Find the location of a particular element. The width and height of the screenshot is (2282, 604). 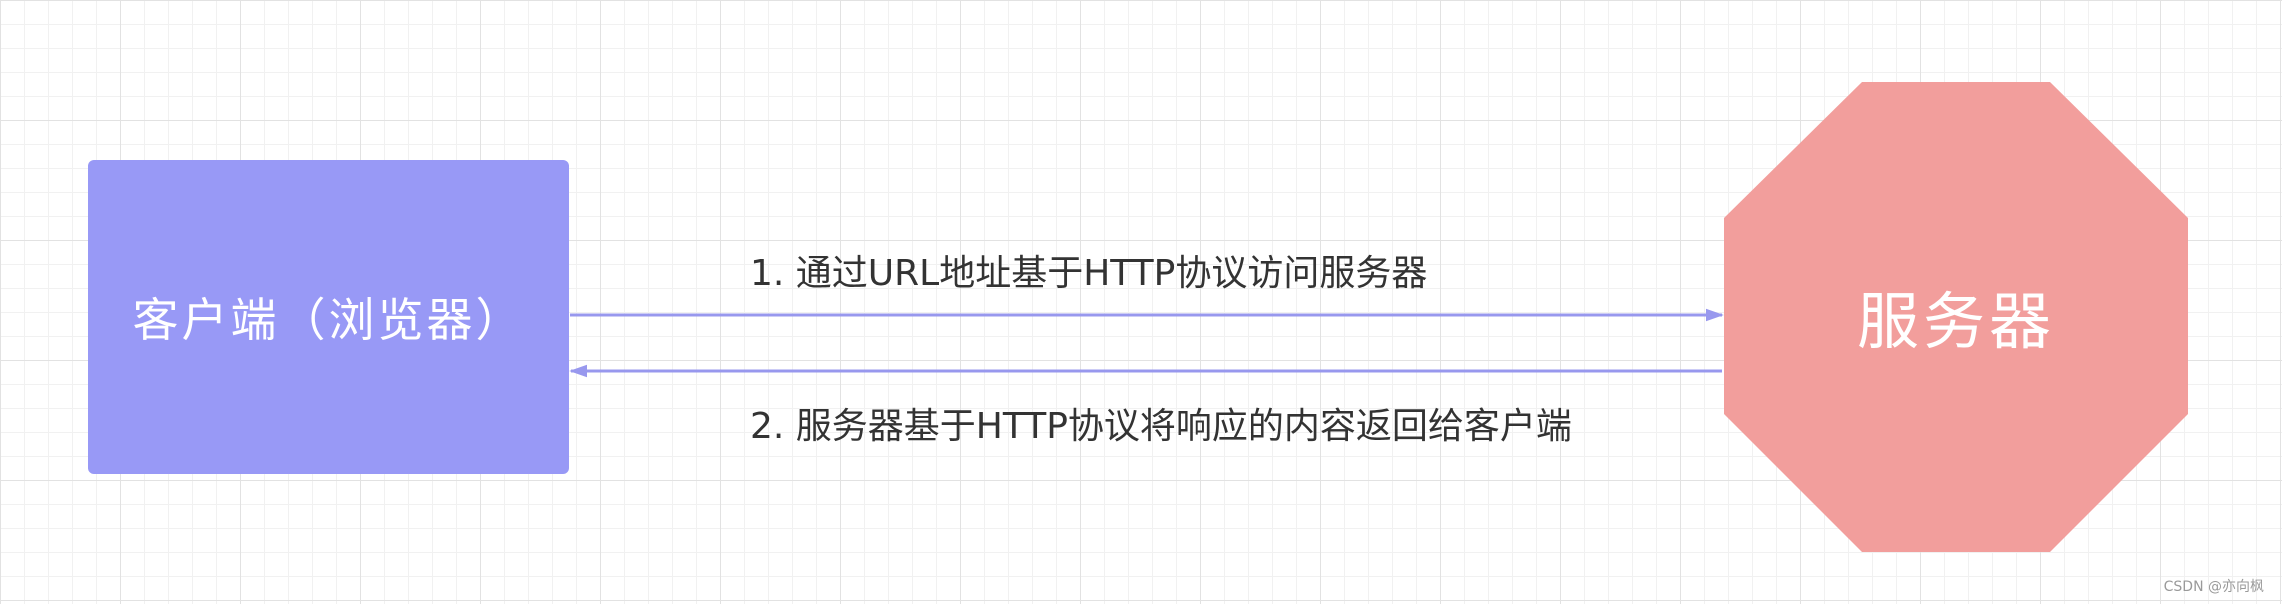

server-label: 服务器 is located at coordinates (1955, 321).